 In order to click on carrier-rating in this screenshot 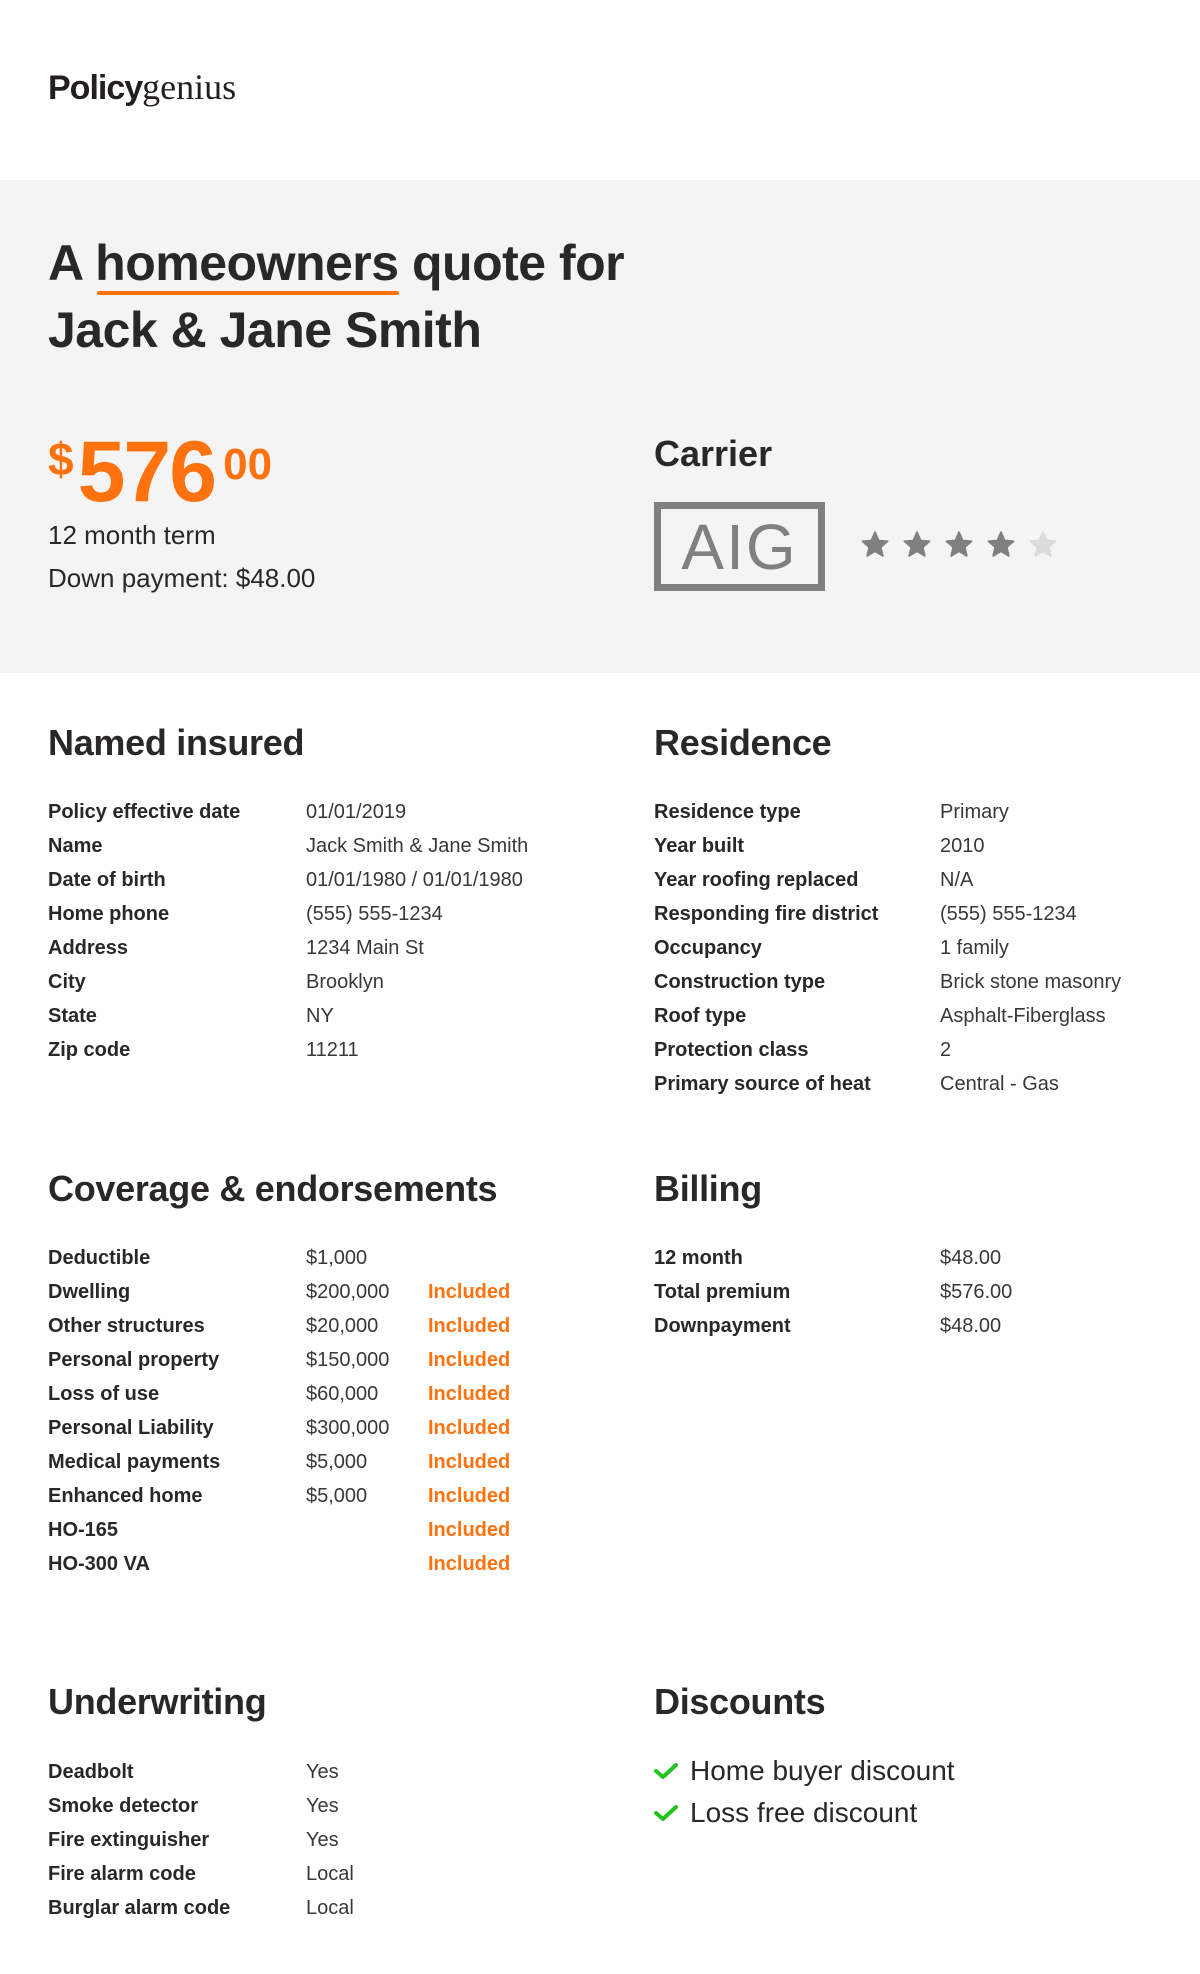, I will do `click(959, 545)`.